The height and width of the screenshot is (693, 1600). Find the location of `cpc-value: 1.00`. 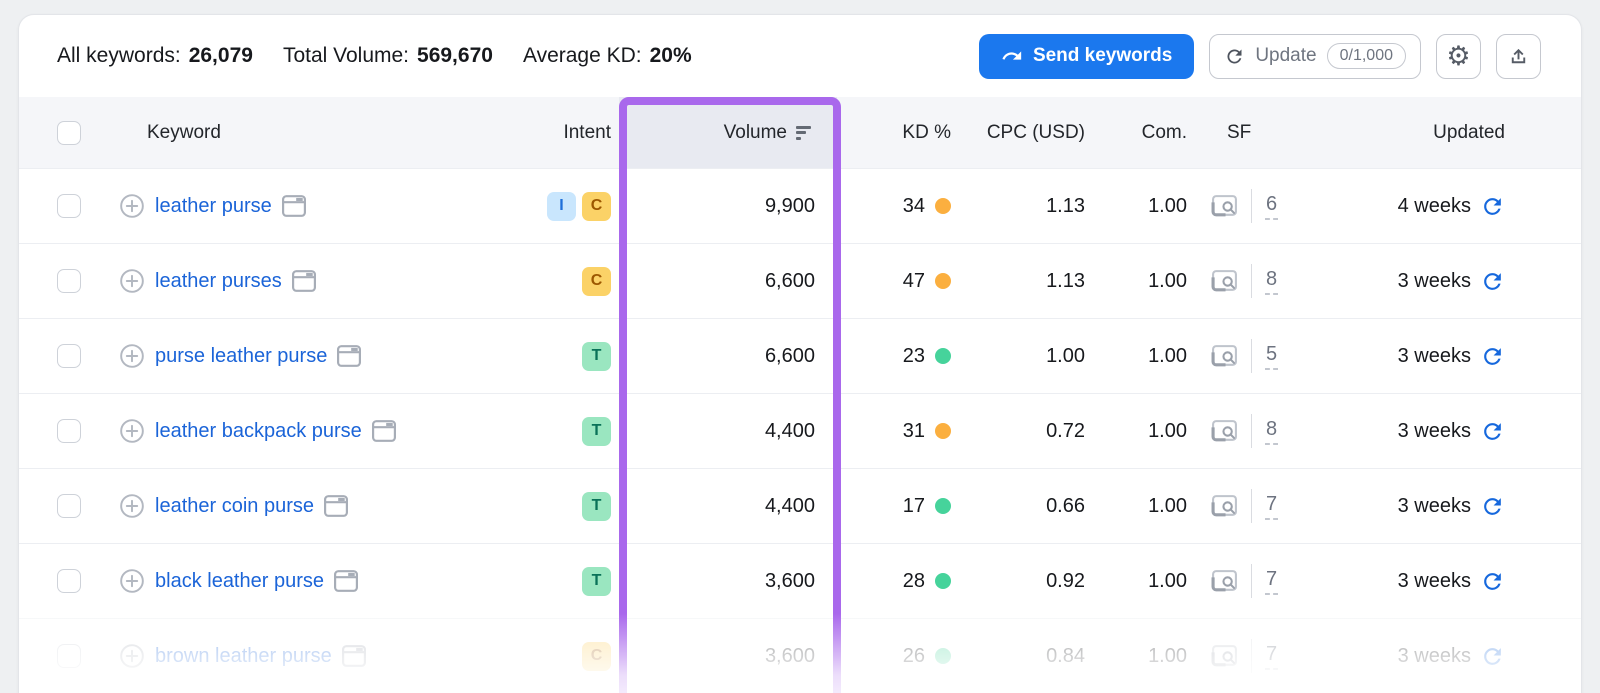

cpc-value: 1.00 is located at coordinates (1065, 355).